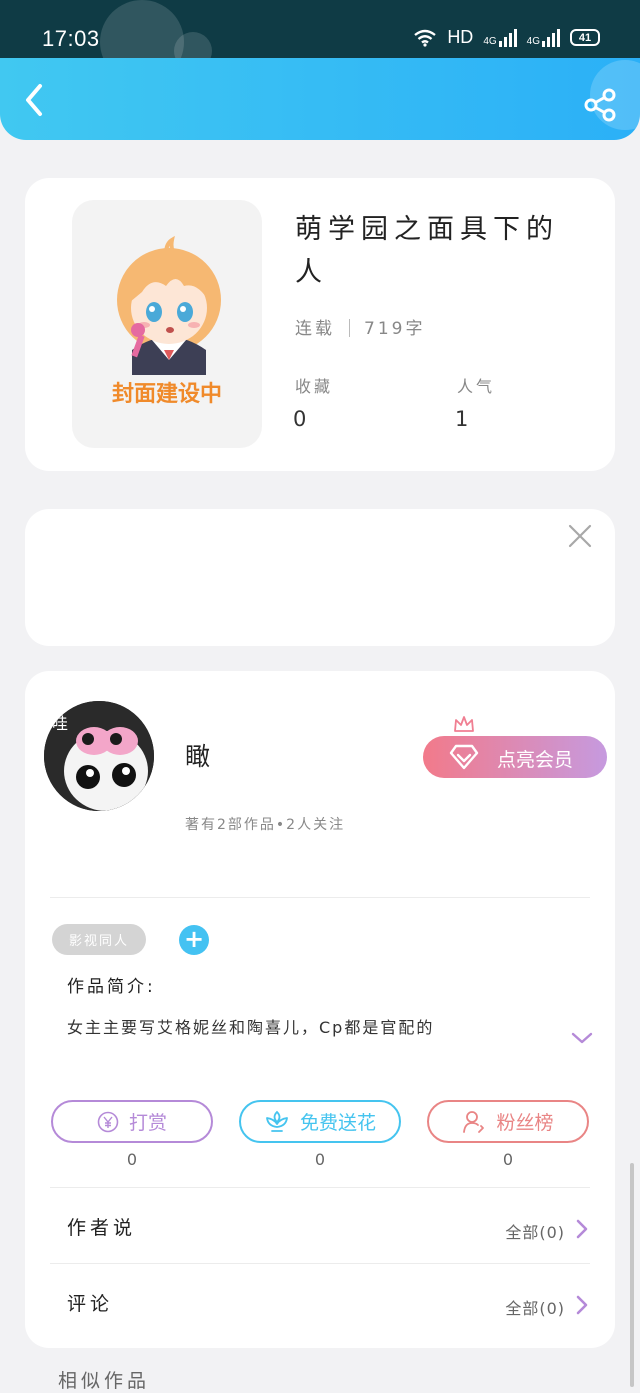 The height and width of the screenshot is (1393, 640). What do you see at coordinates (90, 1304) in the screenshot?
I see `comments-label: 评论` at bounding box center [90, 1304].